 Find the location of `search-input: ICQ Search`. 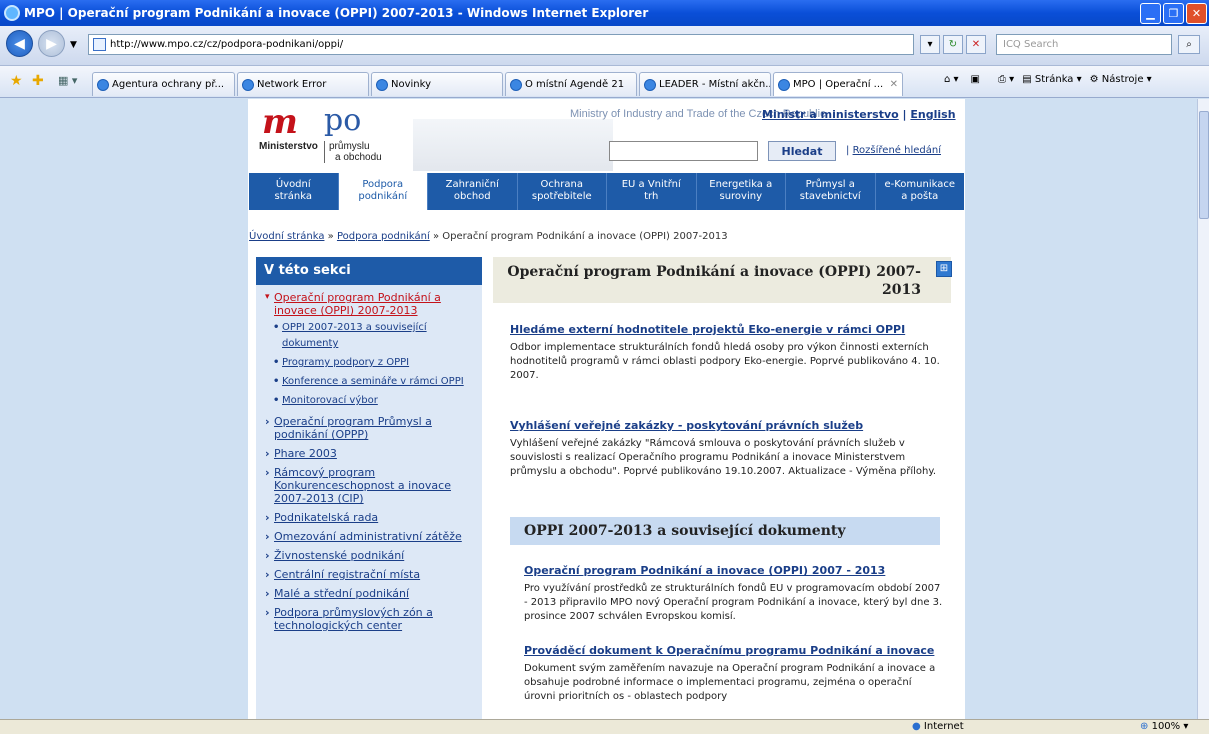

search-input: ICQ Search is located at coordinates (1084, 44).